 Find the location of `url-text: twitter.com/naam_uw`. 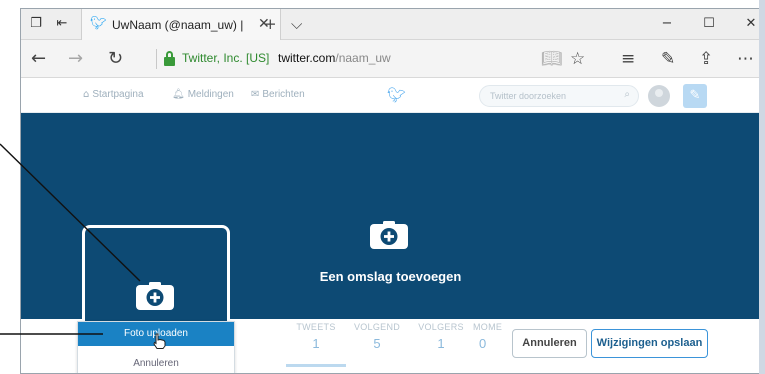

url-text: twitter.com/naam_uw is located at coordinates (334, 58).